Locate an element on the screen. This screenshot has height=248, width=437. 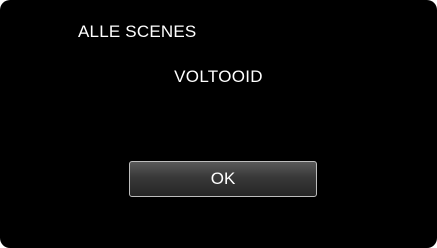
status-message: VOLTOOID is located at coordinates (218, 76).